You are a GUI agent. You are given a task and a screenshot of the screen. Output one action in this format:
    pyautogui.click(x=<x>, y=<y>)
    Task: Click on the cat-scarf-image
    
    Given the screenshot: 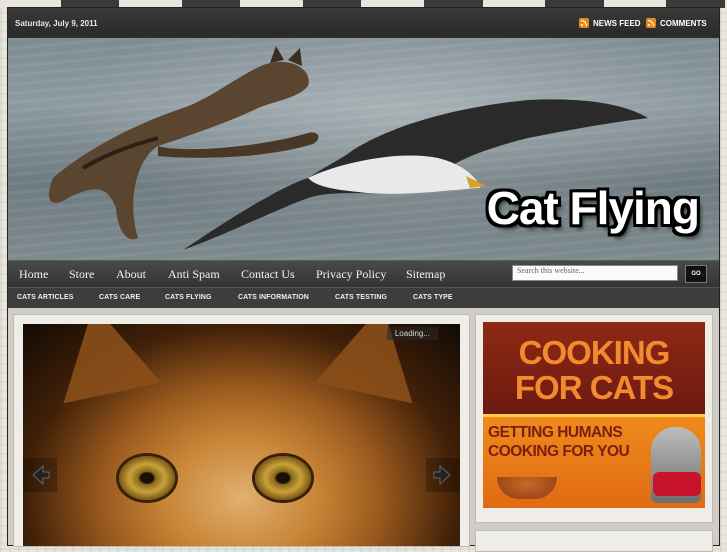 What is the action you would take?
    pyautogui.click(x=677, y=484)
    